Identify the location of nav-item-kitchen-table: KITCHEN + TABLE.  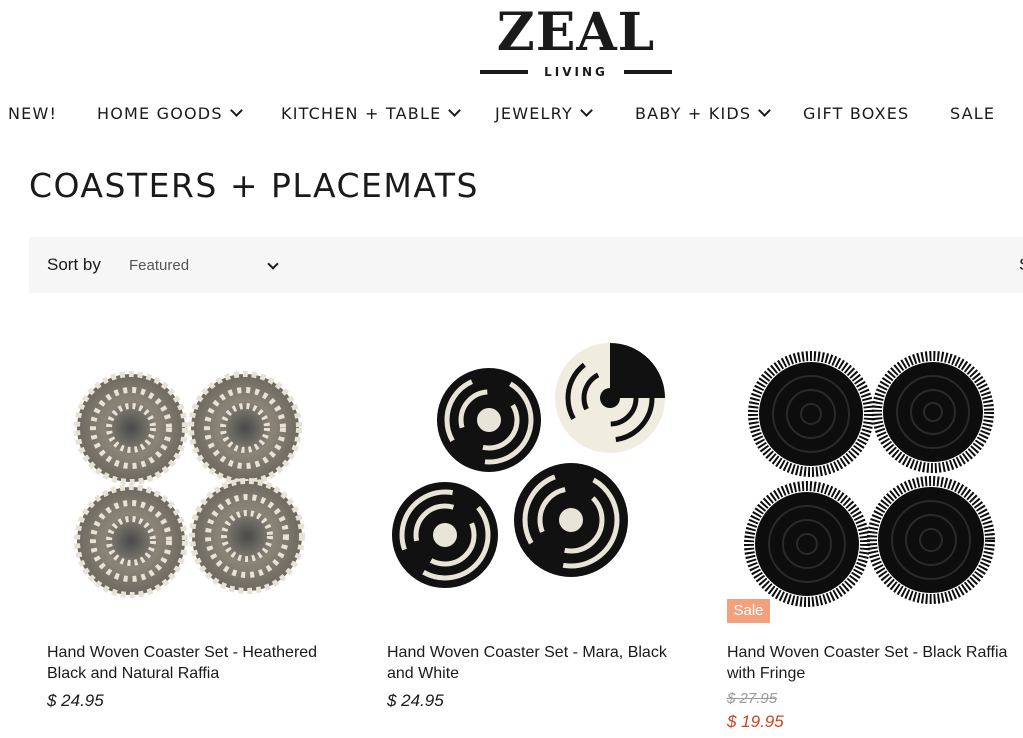
(371, 114).